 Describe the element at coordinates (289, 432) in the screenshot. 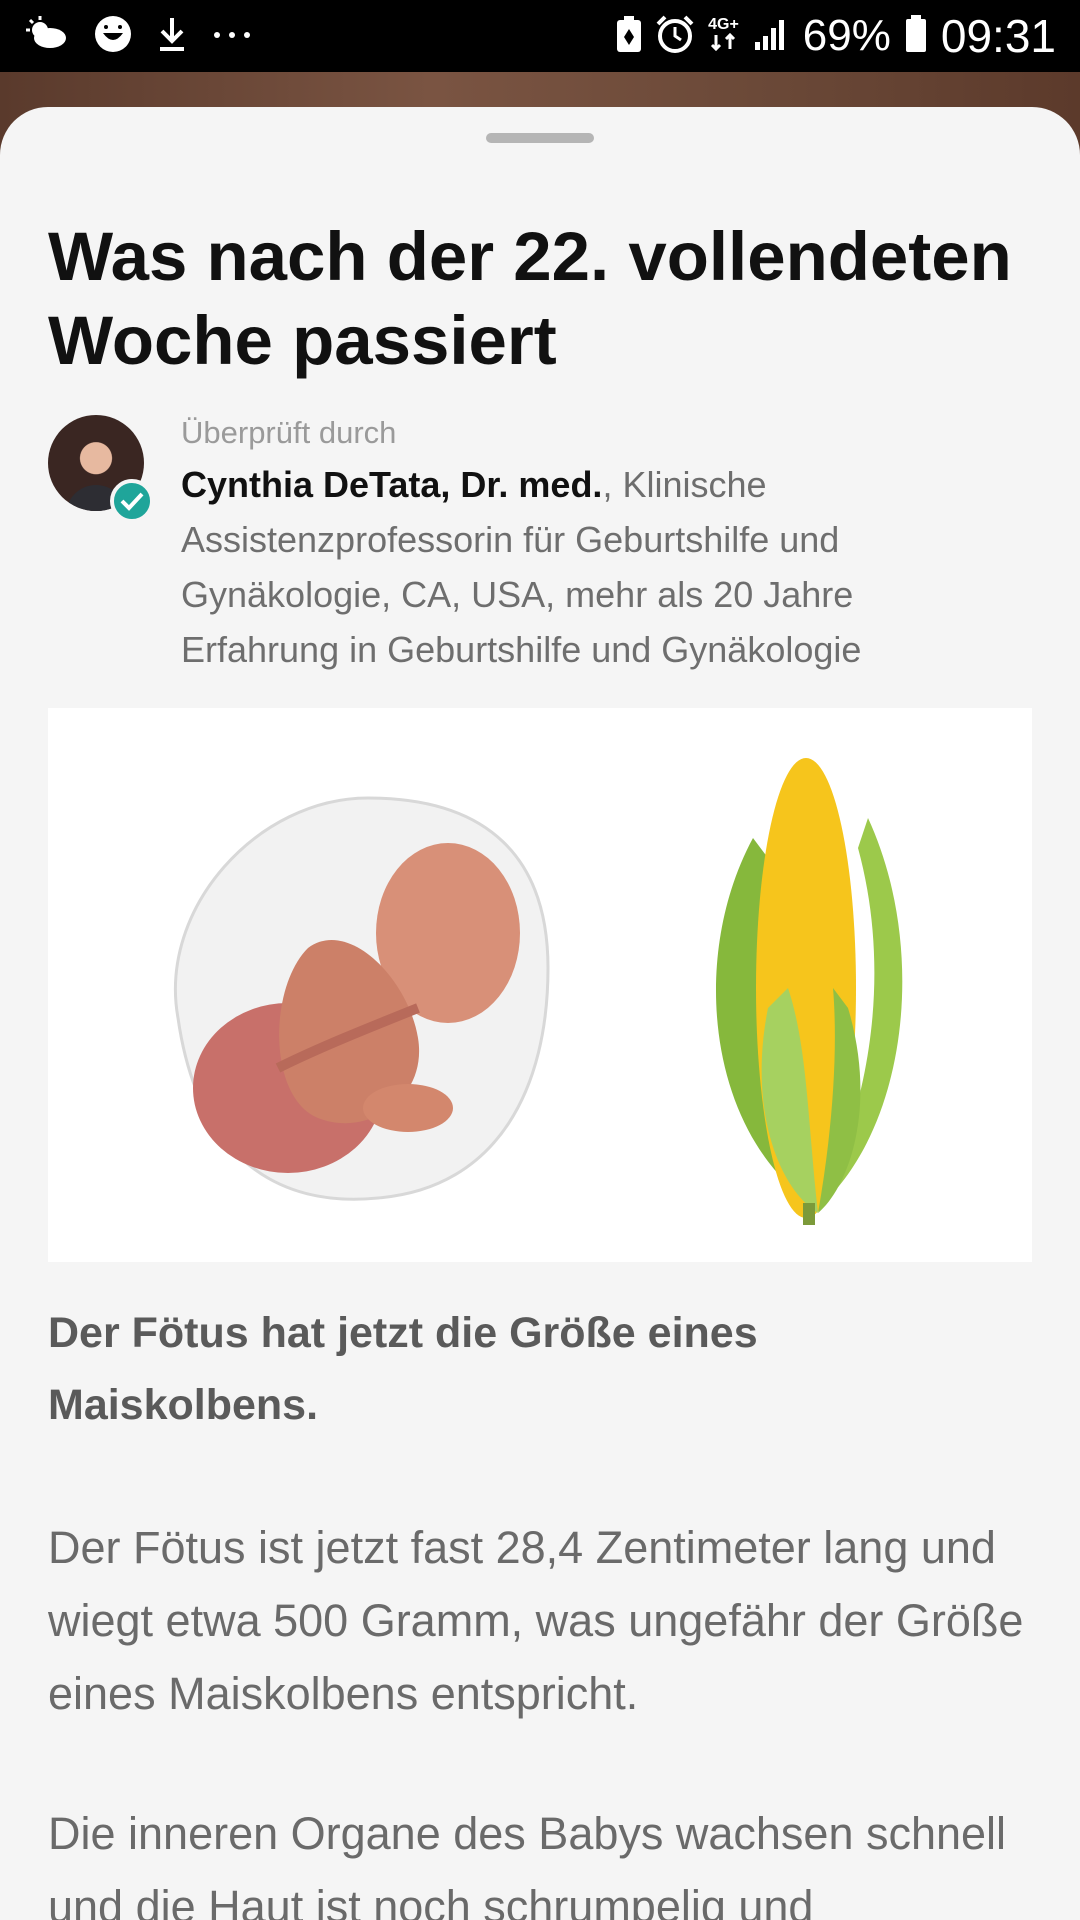

I see `reviewed-by-label: Überprüft durch` at that location.